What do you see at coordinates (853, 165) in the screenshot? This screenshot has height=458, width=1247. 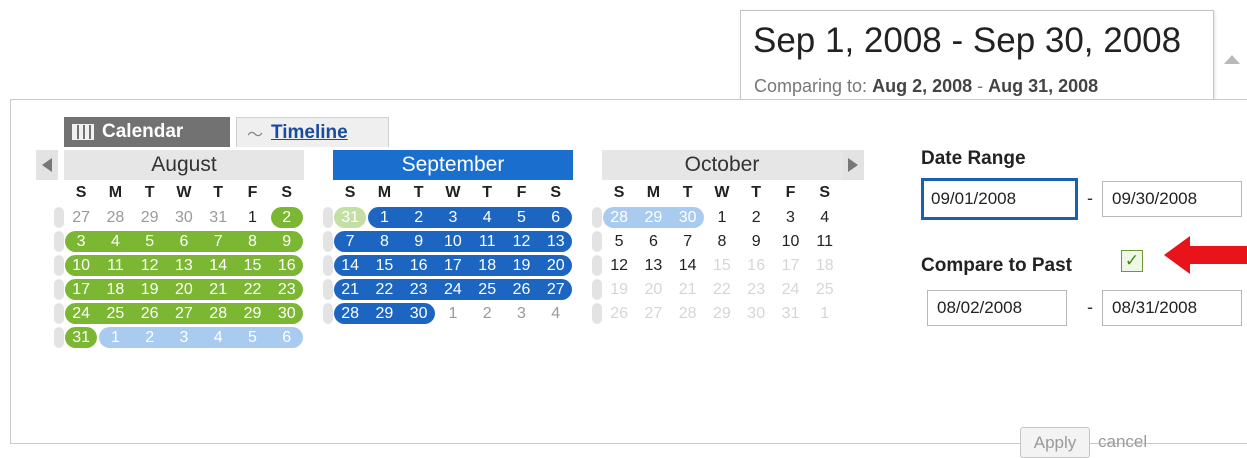 I see `next-month-button` at bounding box center [853, 165].